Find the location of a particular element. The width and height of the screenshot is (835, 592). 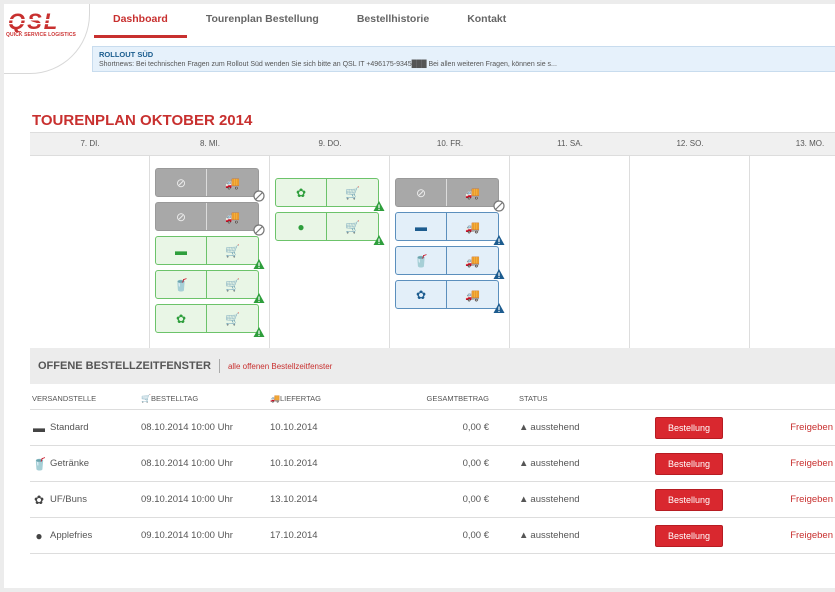

all-open-orders-link: alle offenen Bestellzeitfenster is located at coordinates (280, 366).